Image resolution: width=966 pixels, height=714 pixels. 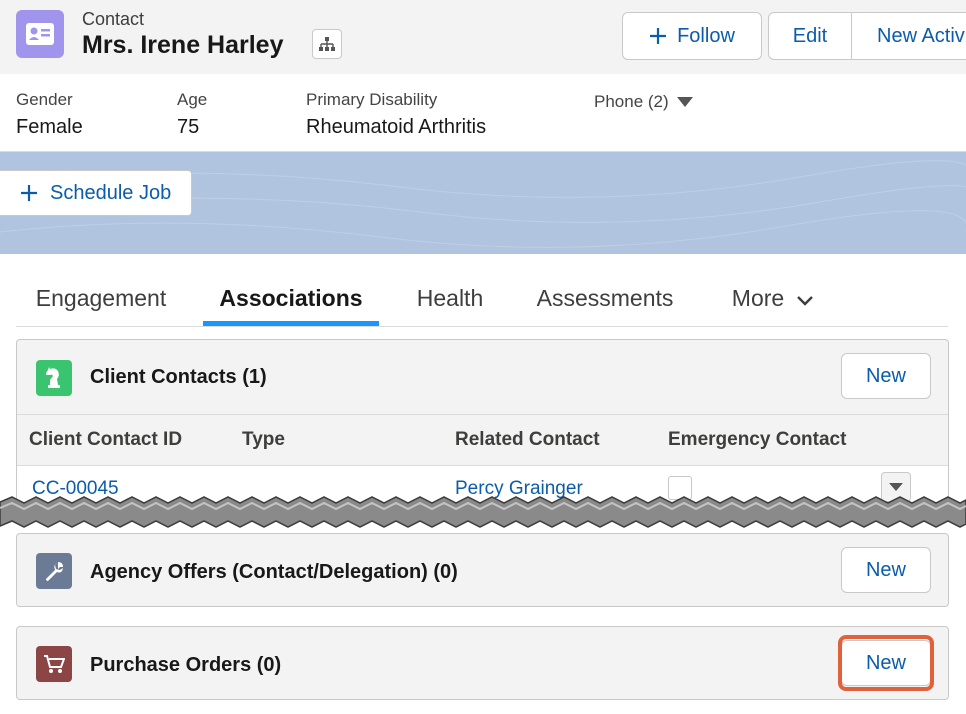 What do you see at coordinates (49, 127) in the screenshot?
I see `gender-value: Female` at bounding box center [49, 127].